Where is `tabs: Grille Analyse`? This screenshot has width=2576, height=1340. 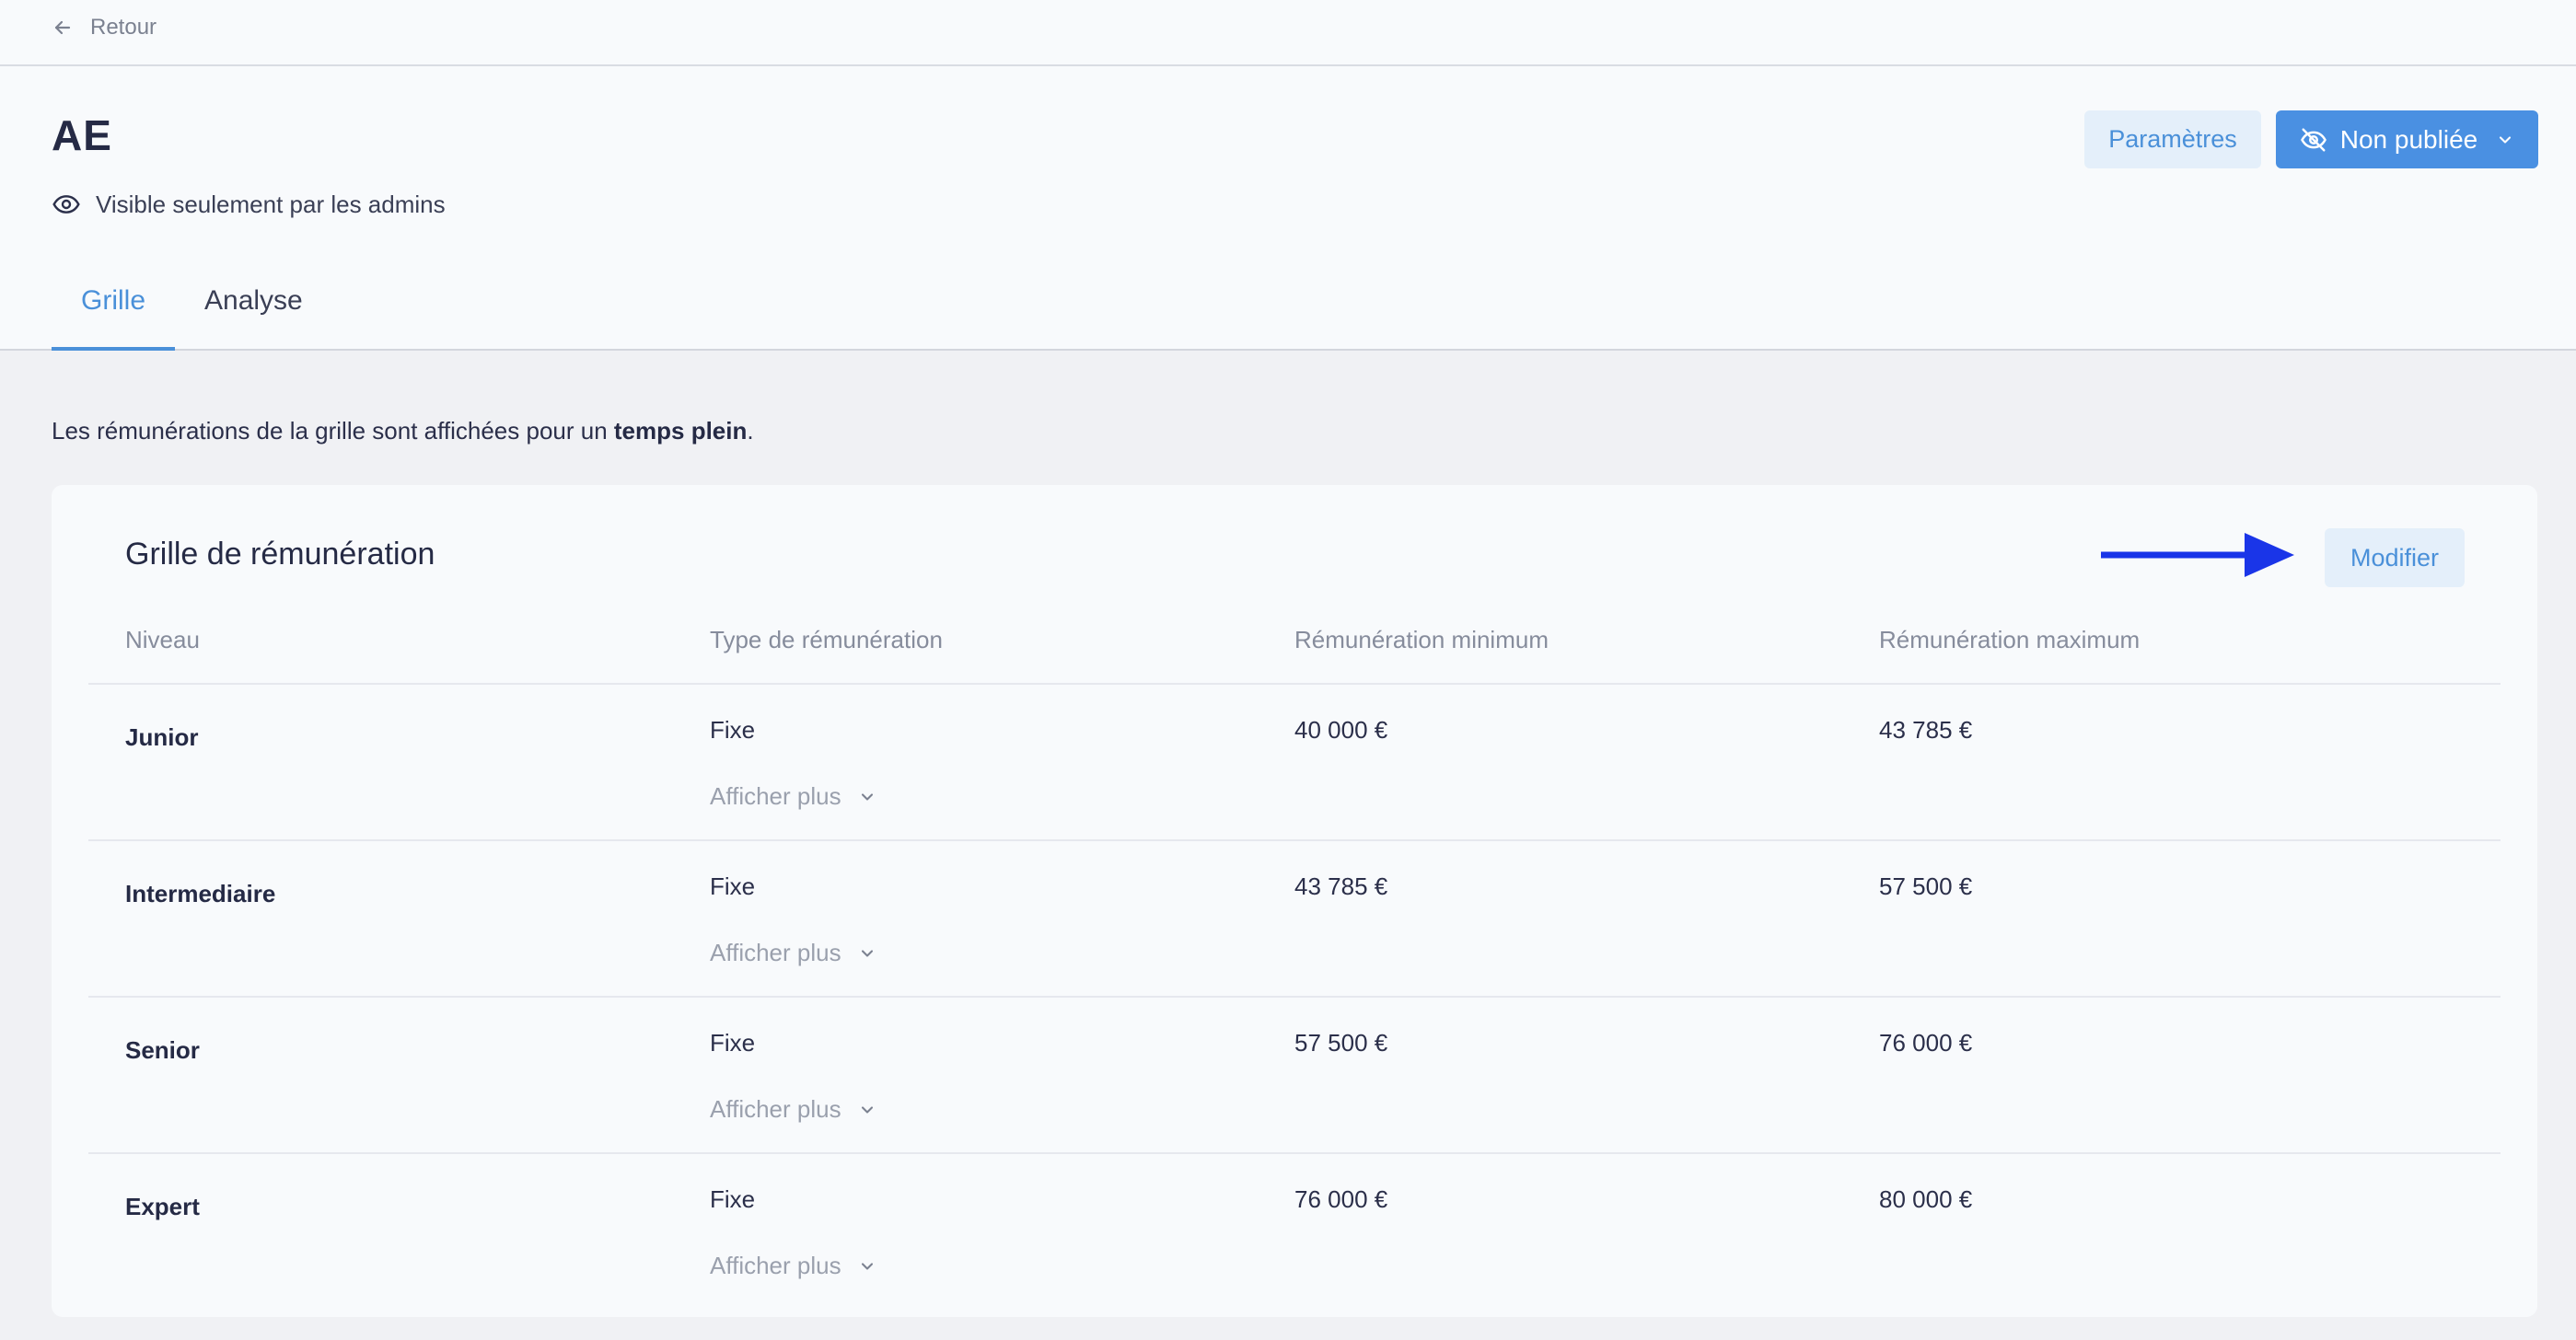 tabs: Grille Analyse is located at coordinates (192, 315).